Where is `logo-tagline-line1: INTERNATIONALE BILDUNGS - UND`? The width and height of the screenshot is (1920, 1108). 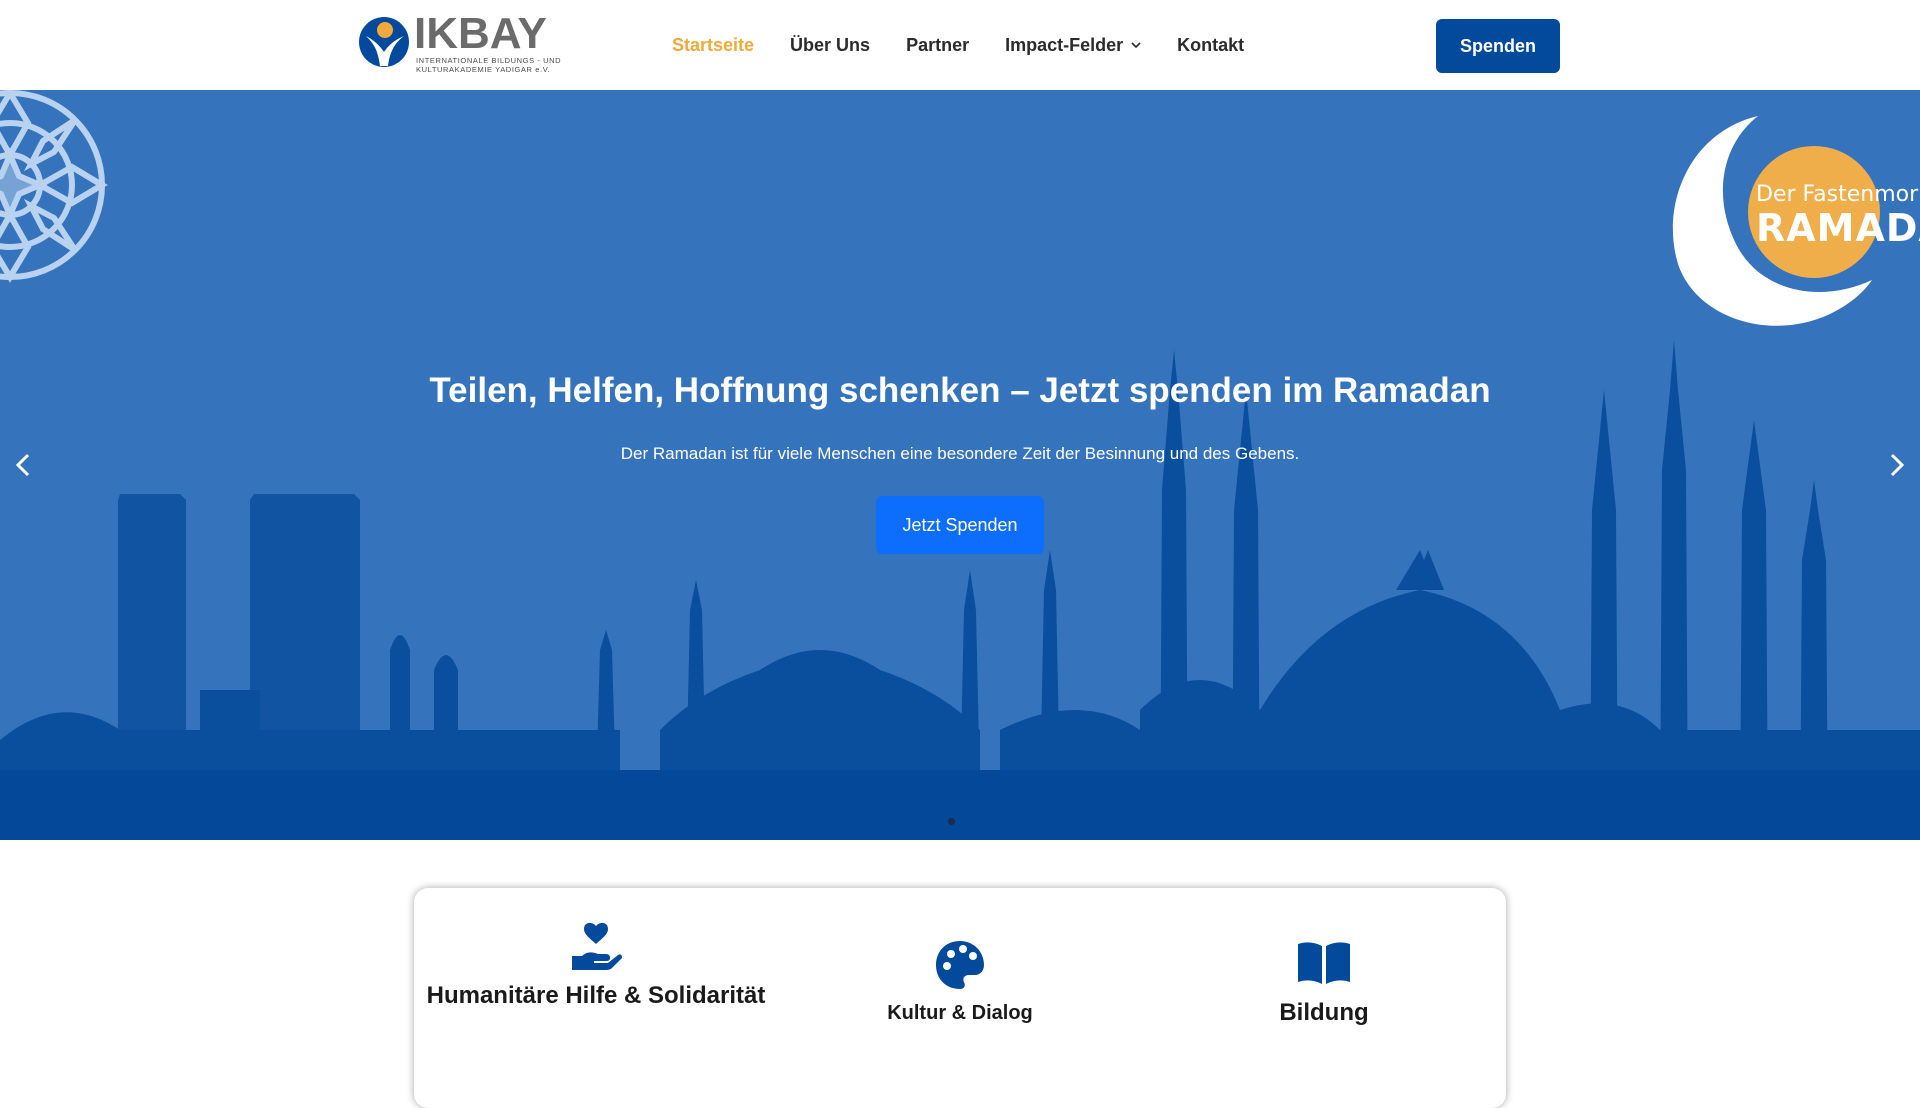 logo-tagline-line1: INTERNATIONALE BILDUNGS - UND is located at coordinates (489, 60).